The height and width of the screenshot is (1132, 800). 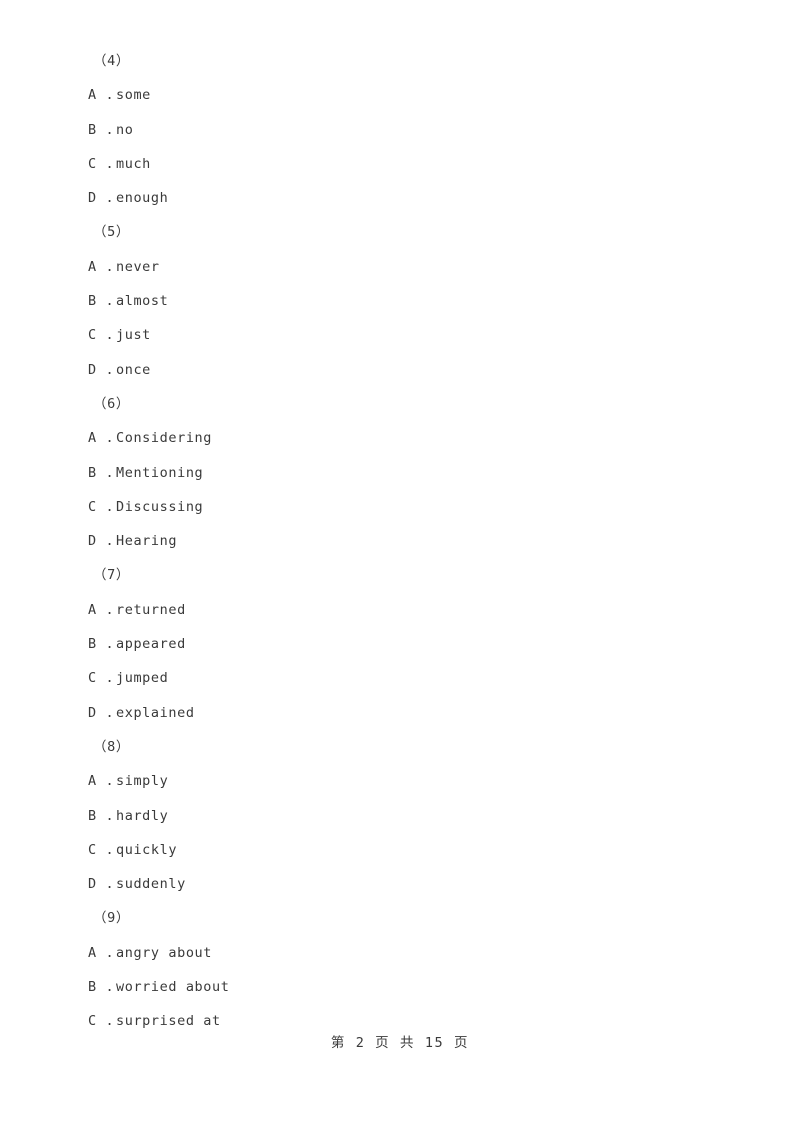 I want to click on option-text: hardly, so click(x=142, y=815).